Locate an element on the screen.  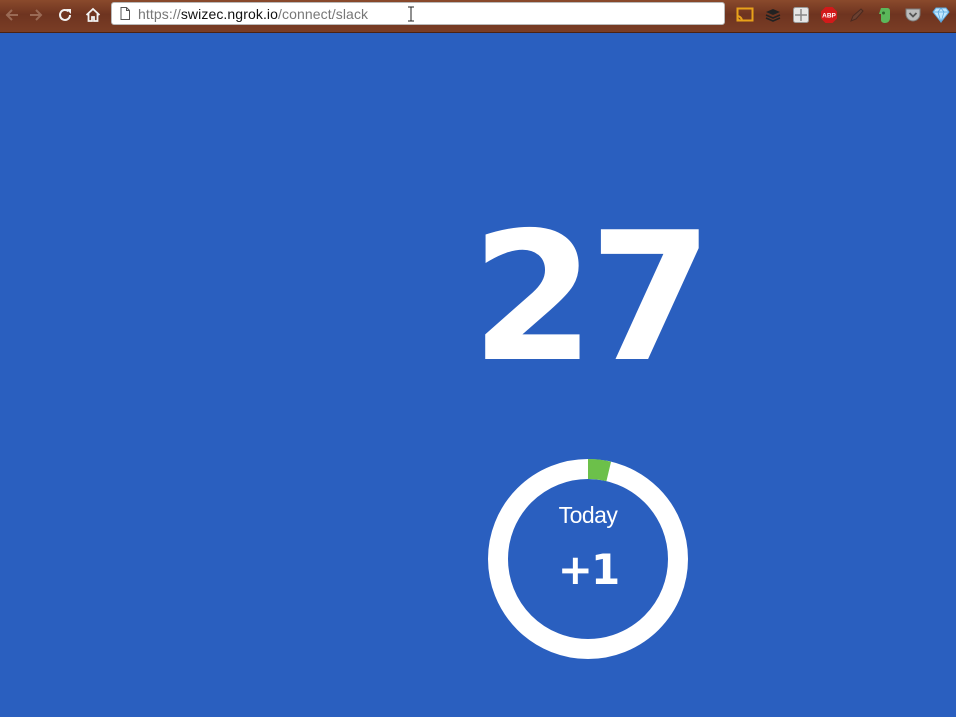
home-icon is located at coordinates (93, 14).